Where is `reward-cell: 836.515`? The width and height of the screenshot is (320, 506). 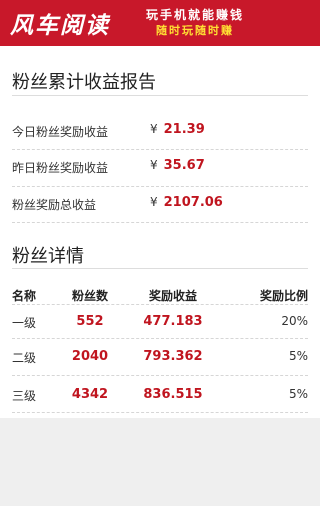
reward-cell: 836.515 is located at coordinates (173, 394).